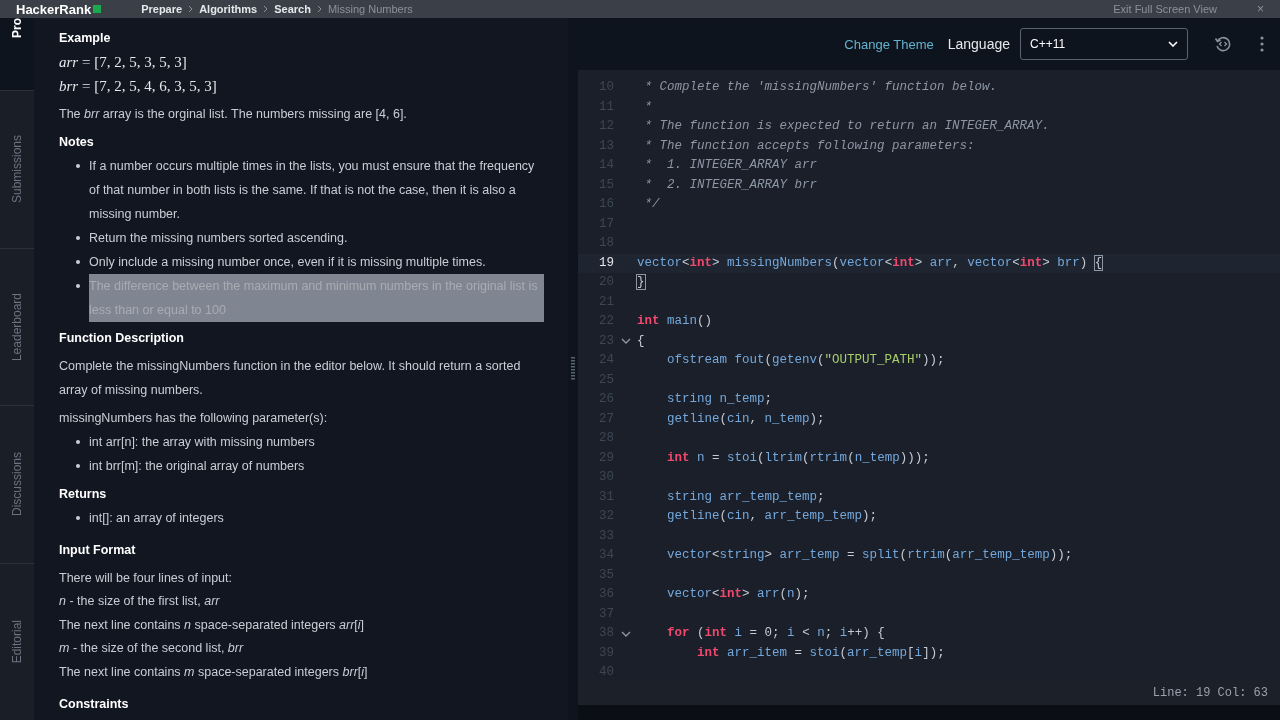  What do you see at coordinates (228, 9) in the screenshot?
I see `breadcrumb-link: Algorithms` at bounding box center [228, 9].